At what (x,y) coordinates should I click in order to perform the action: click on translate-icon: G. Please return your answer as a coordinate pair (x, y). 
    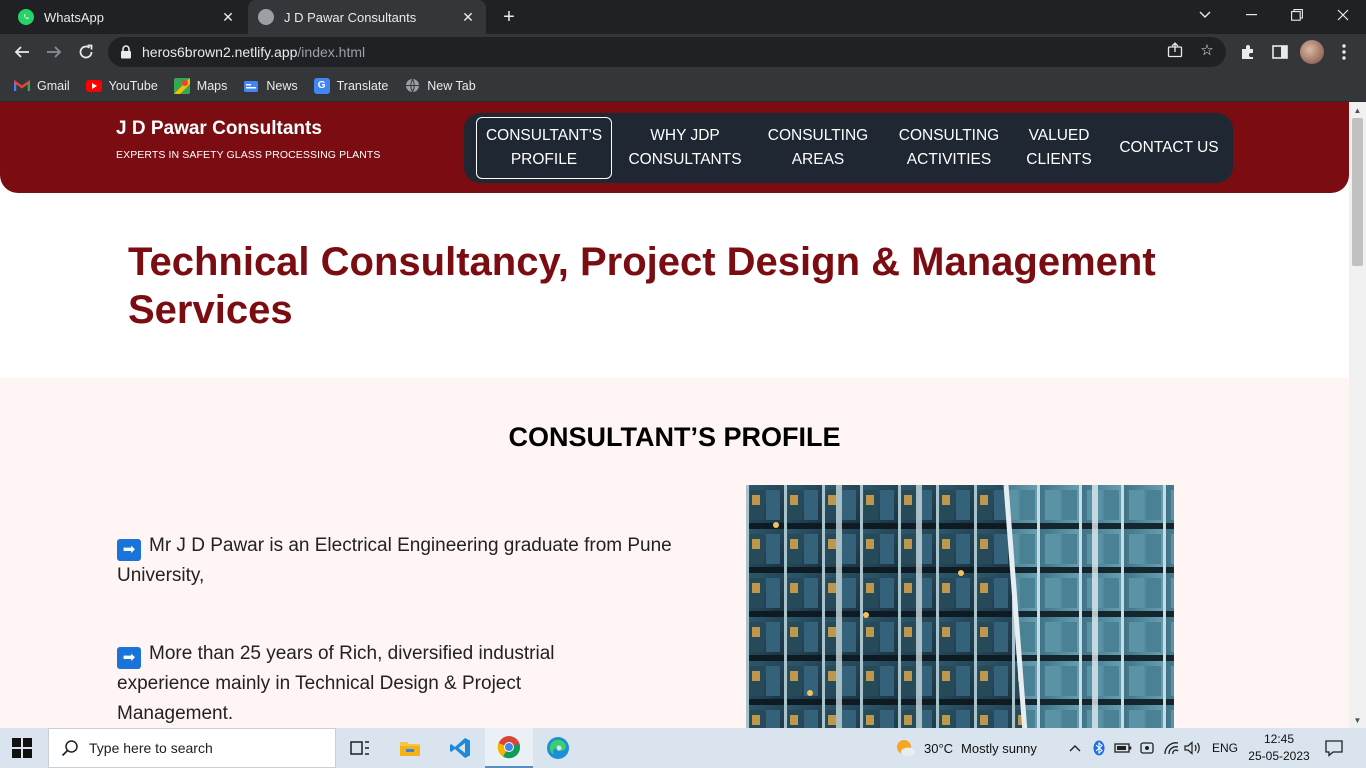
    Looking at the image, I should click on (321, 85).